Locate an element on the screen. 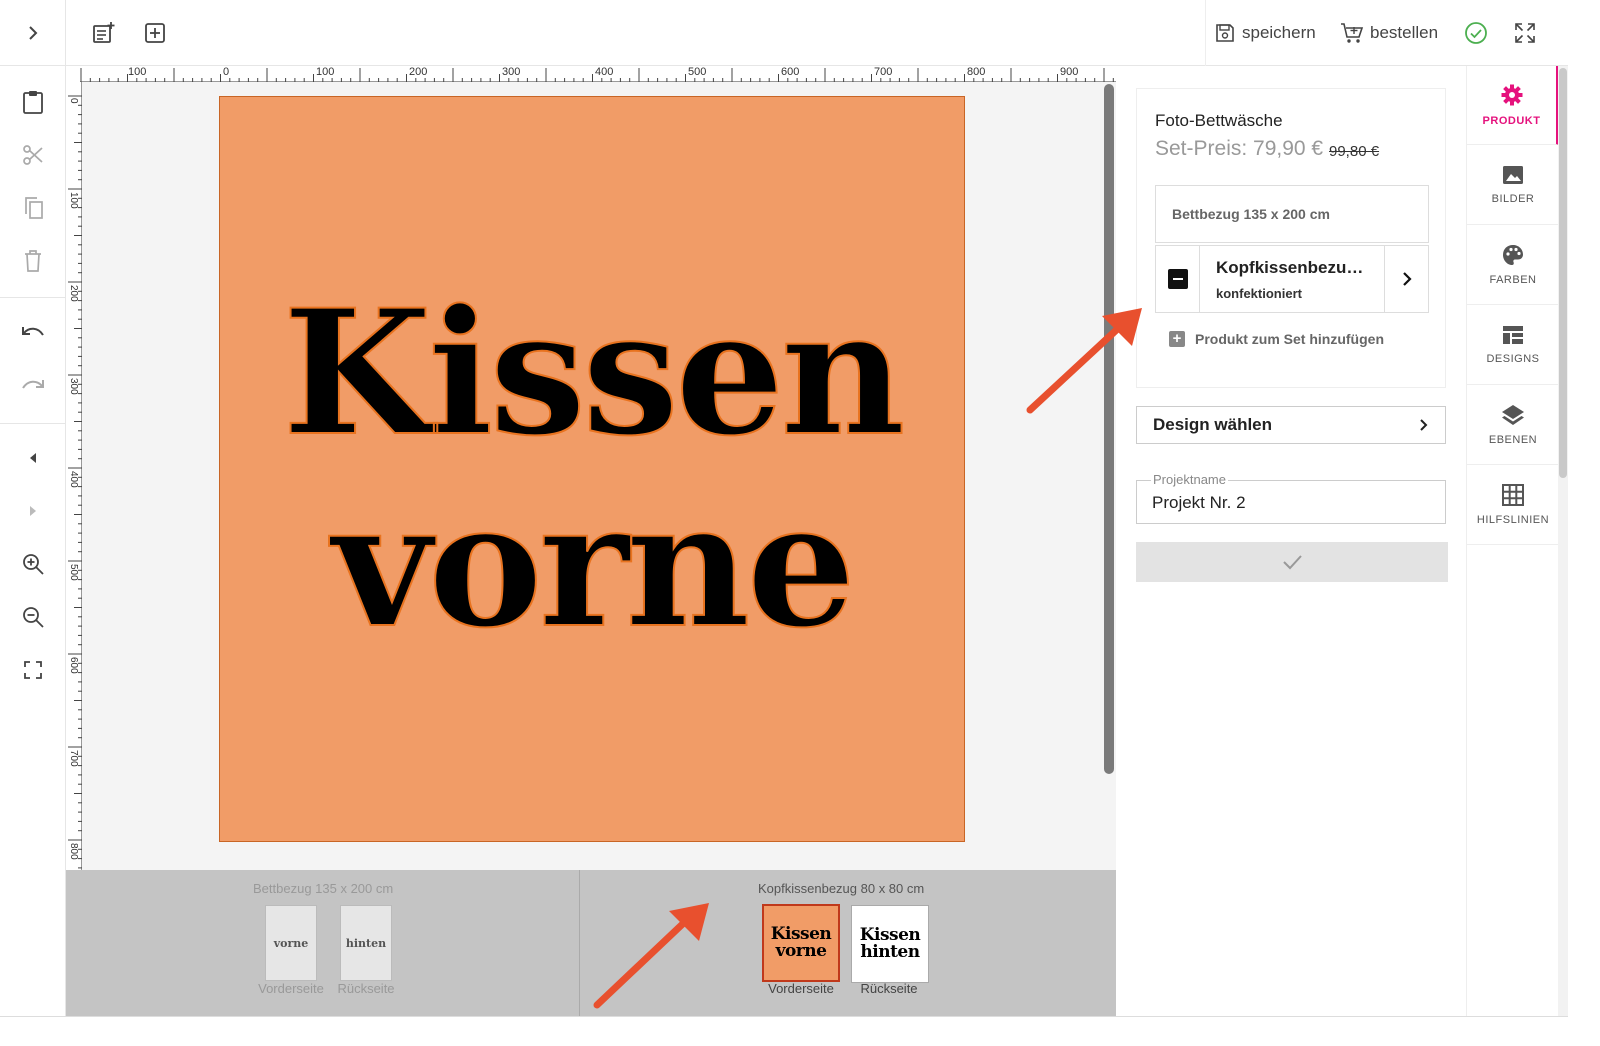 The image size is (1600, 1046). annotation-arrow-icon is located at coordinates (651, 956).